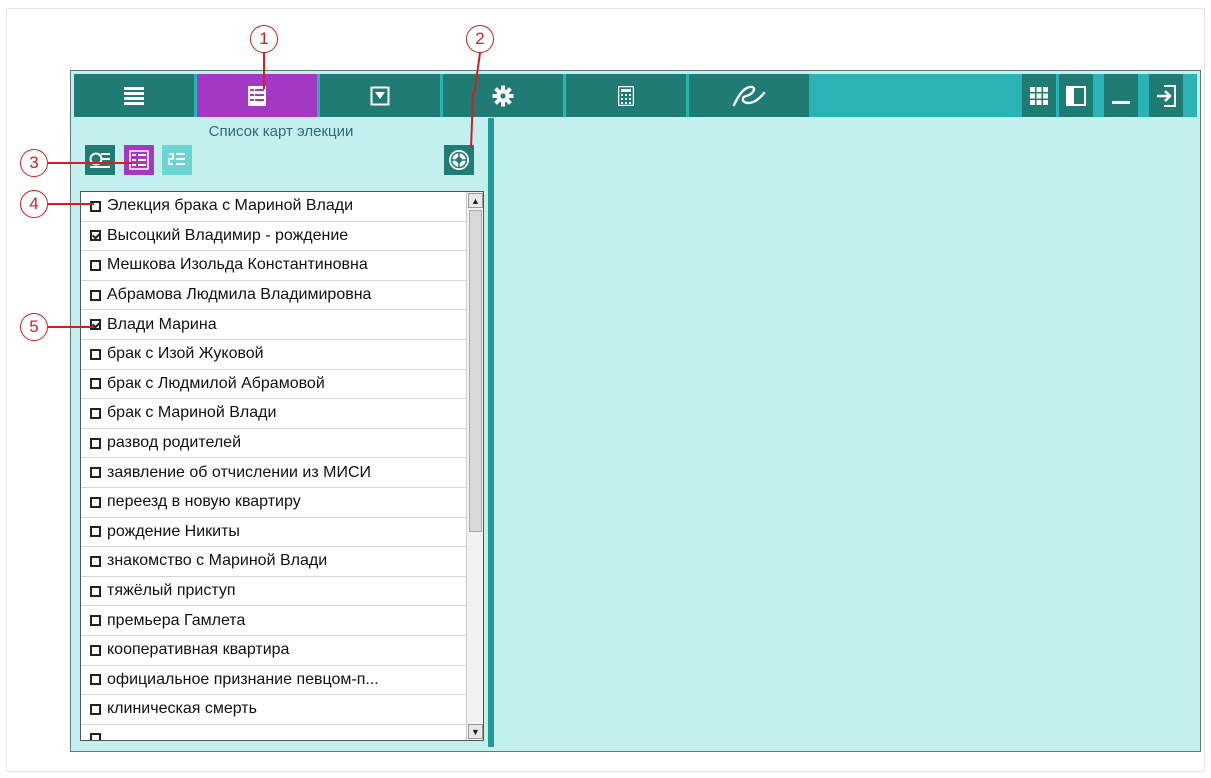 This screenshot has height=778, width=1211. What do you see at coordinates (257, 95) in the screenshot?
I see `list-detail-button` at bounding box center [257, 95].